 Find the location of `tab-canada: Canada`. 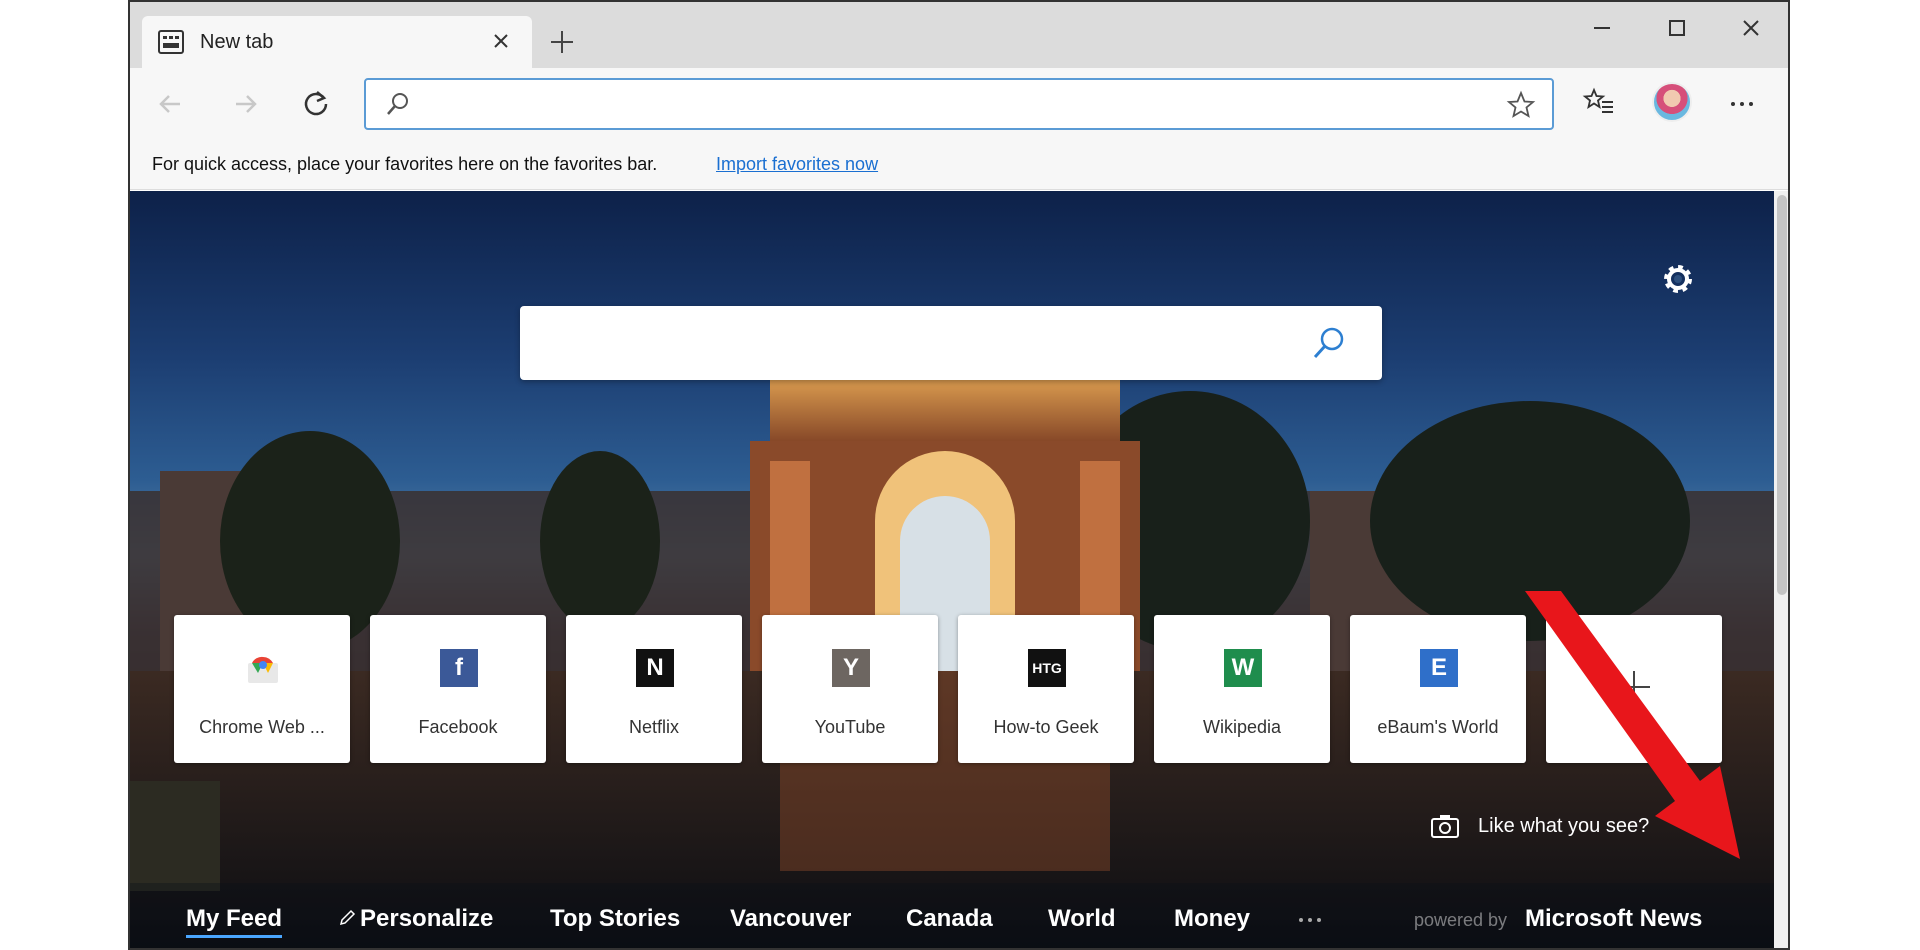

tab-canada: Canada is located at coordinates (949, 919).